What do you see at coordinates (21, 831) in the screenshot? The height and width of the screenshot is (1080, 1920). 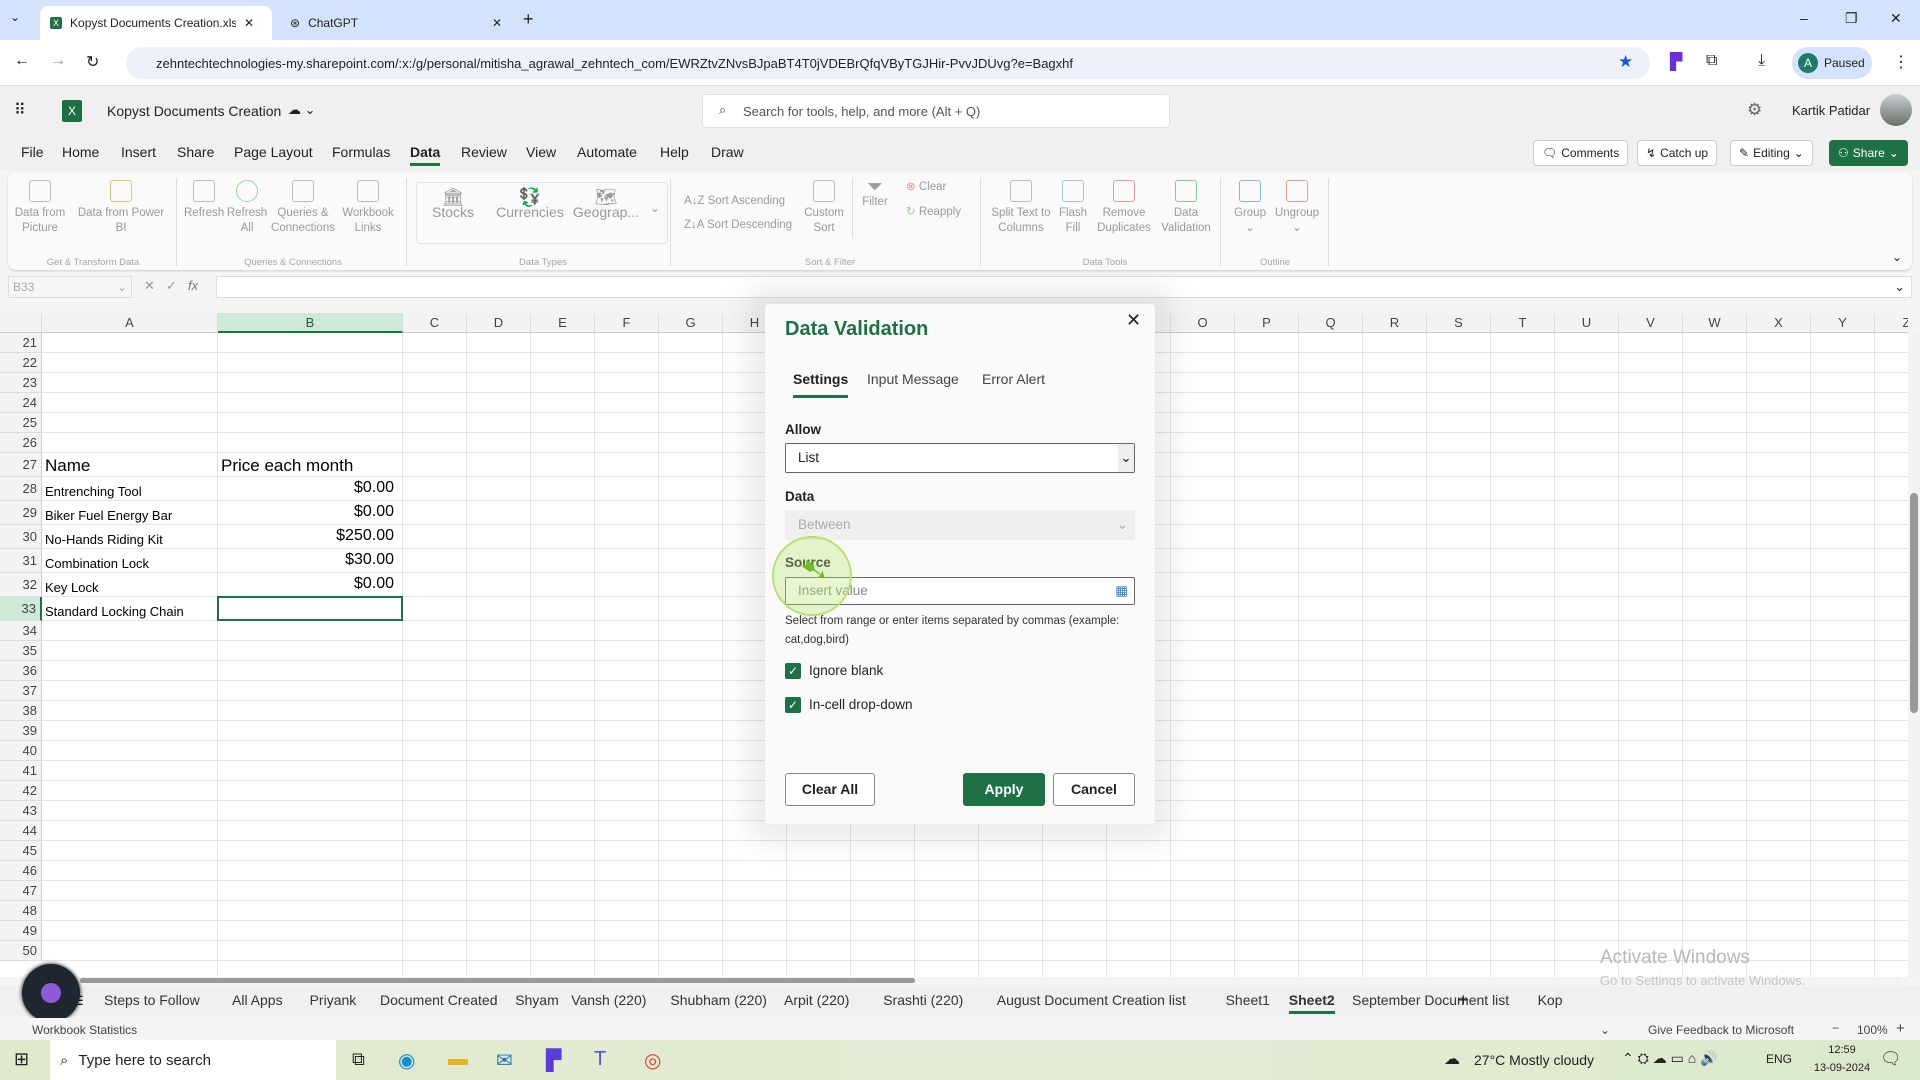 I see `row-header-44: 44` at bounding box center [21, 831].